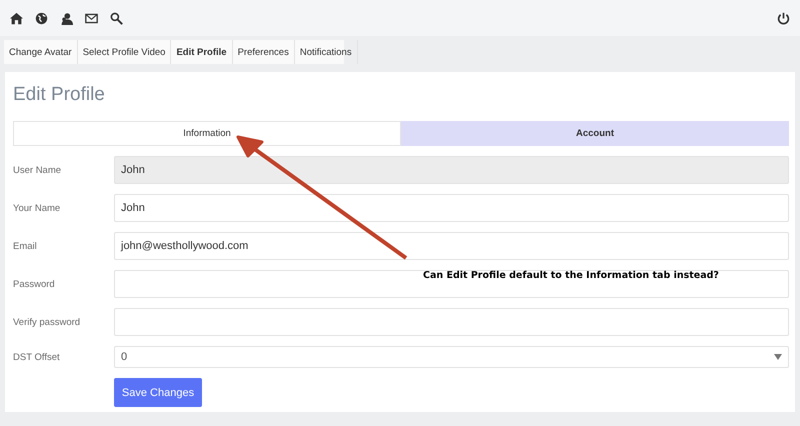  Describe the element at coordinates (66, 18) in the screenshot. I see `user-icon` at that location.